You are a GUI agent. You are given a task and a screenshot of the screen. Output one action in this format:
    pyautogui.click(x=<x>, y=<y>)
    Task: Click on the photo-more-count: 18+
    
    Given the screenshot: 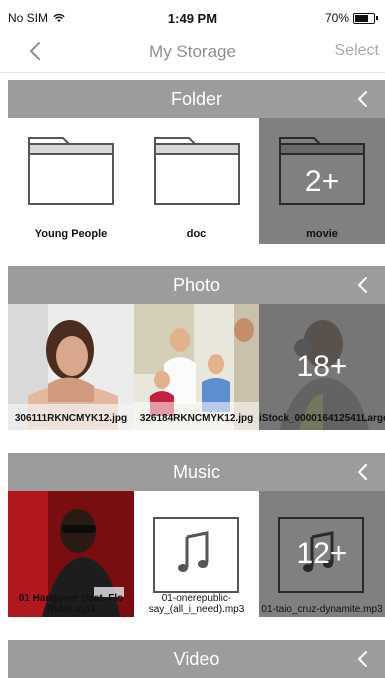 What is the action you would take?
    pyautogui.click(x=322, y=366)
    